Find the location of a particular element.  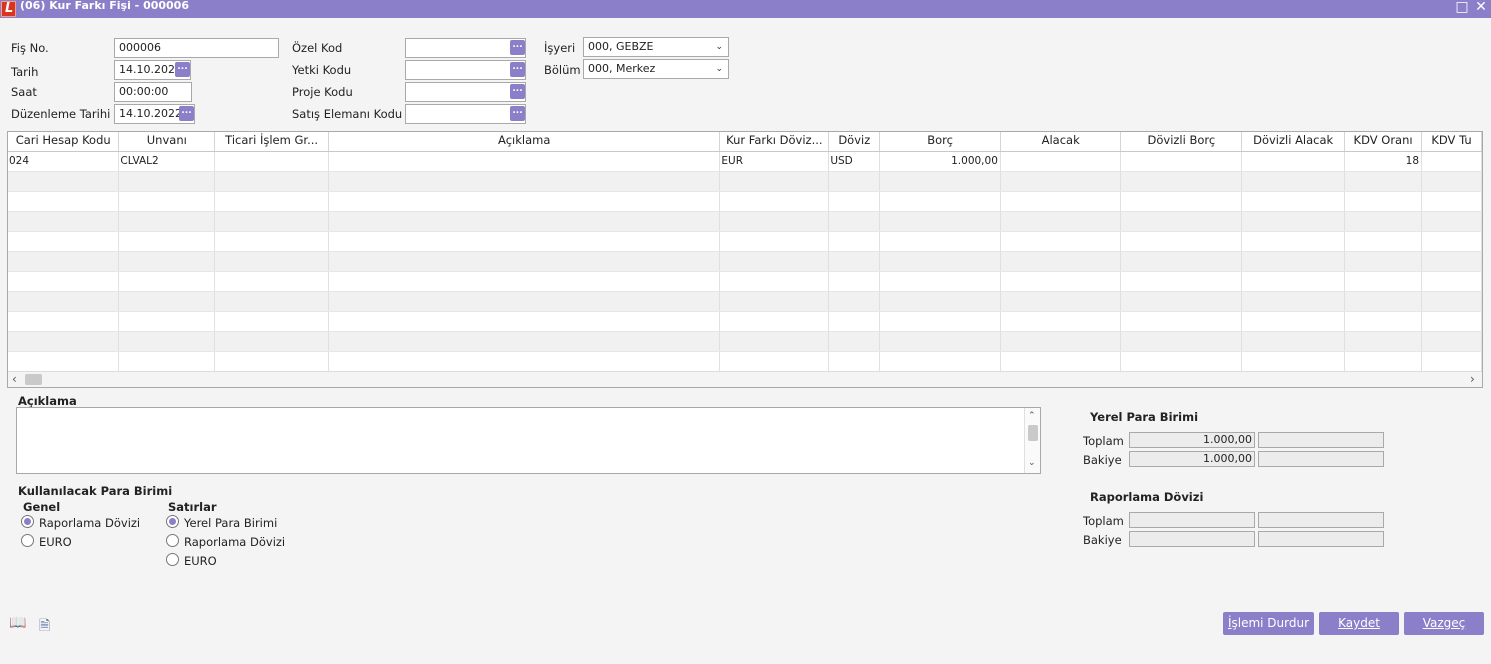

scroll-right-icon: › is located at coordinates (1472, 379).